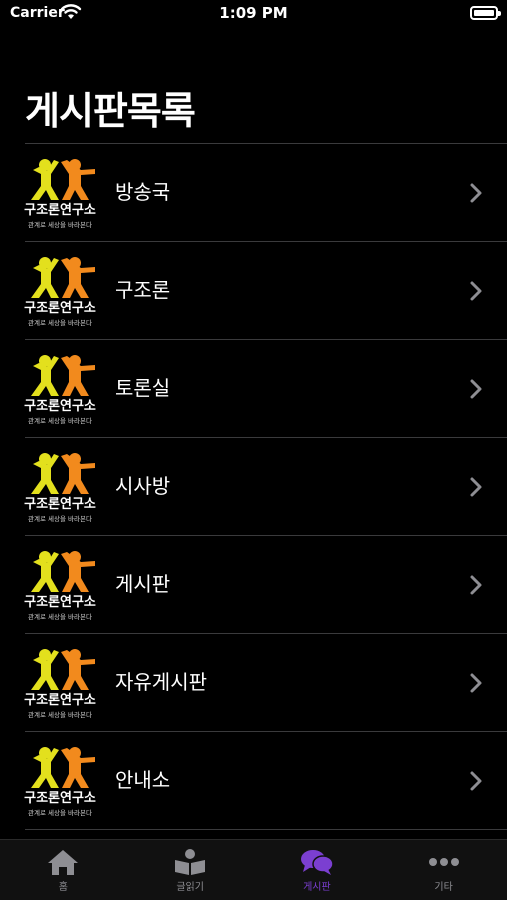  I want to click on reader-icon, so click(190, 862).